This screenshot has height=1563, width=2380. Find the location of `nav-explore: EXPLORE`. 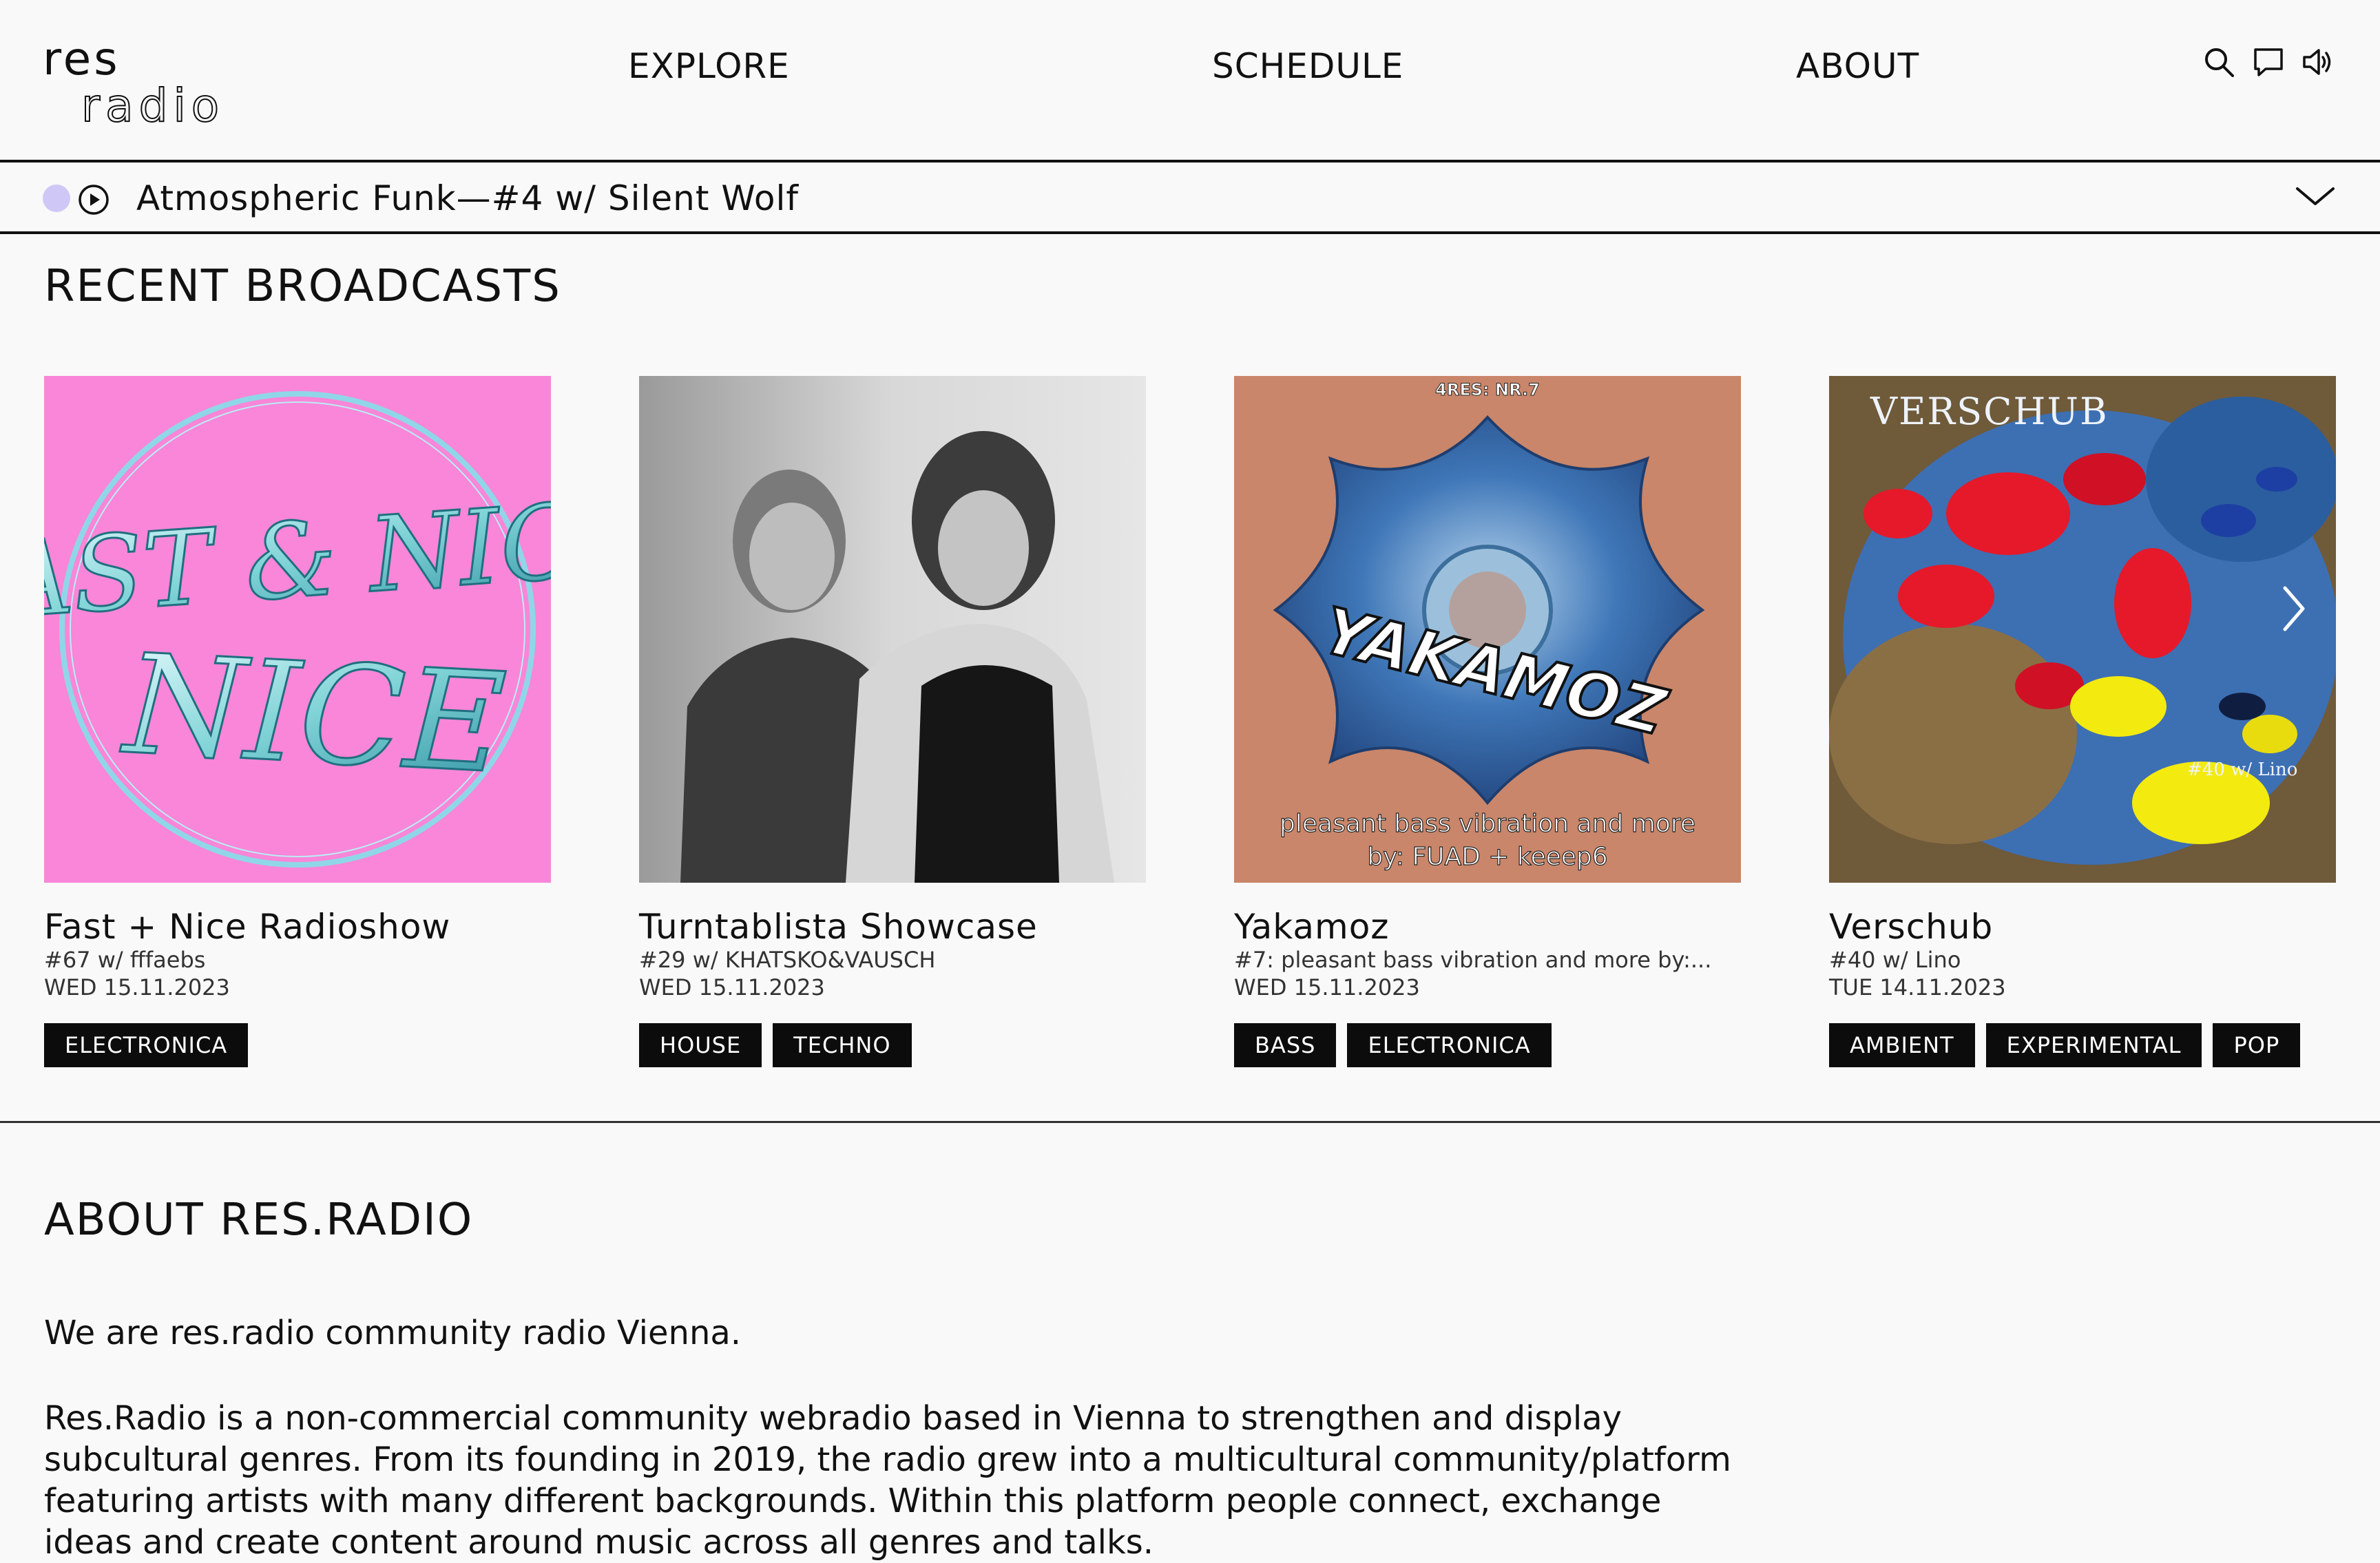

nav-explore: EXPLORE is located at coordinates (709, 66).